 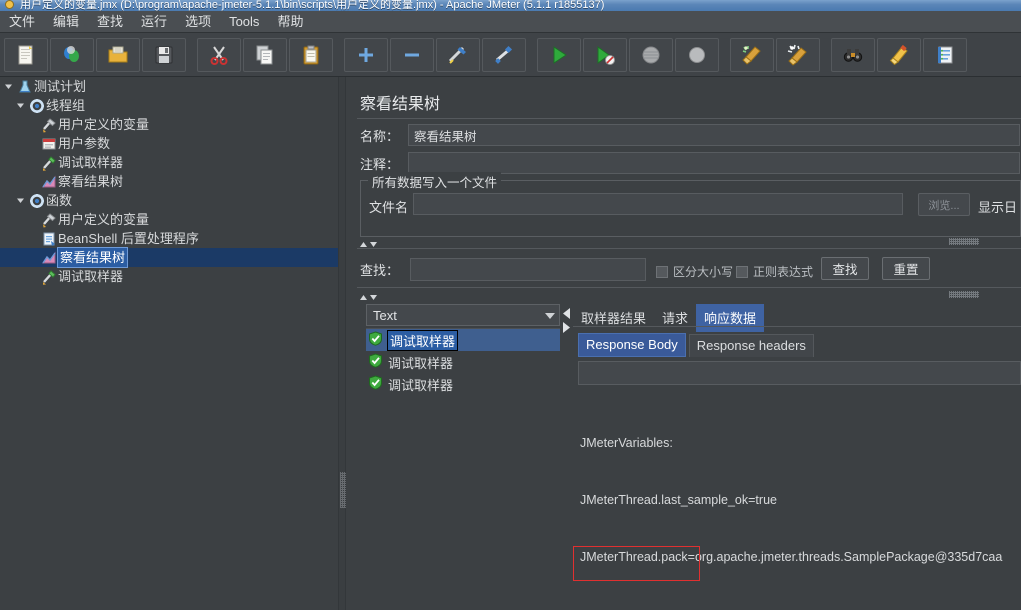 What do you see at coordinates (463, 362) in the screenshot?
I see `result-row-2: 调试取样器` at bounding box center [463, 362].